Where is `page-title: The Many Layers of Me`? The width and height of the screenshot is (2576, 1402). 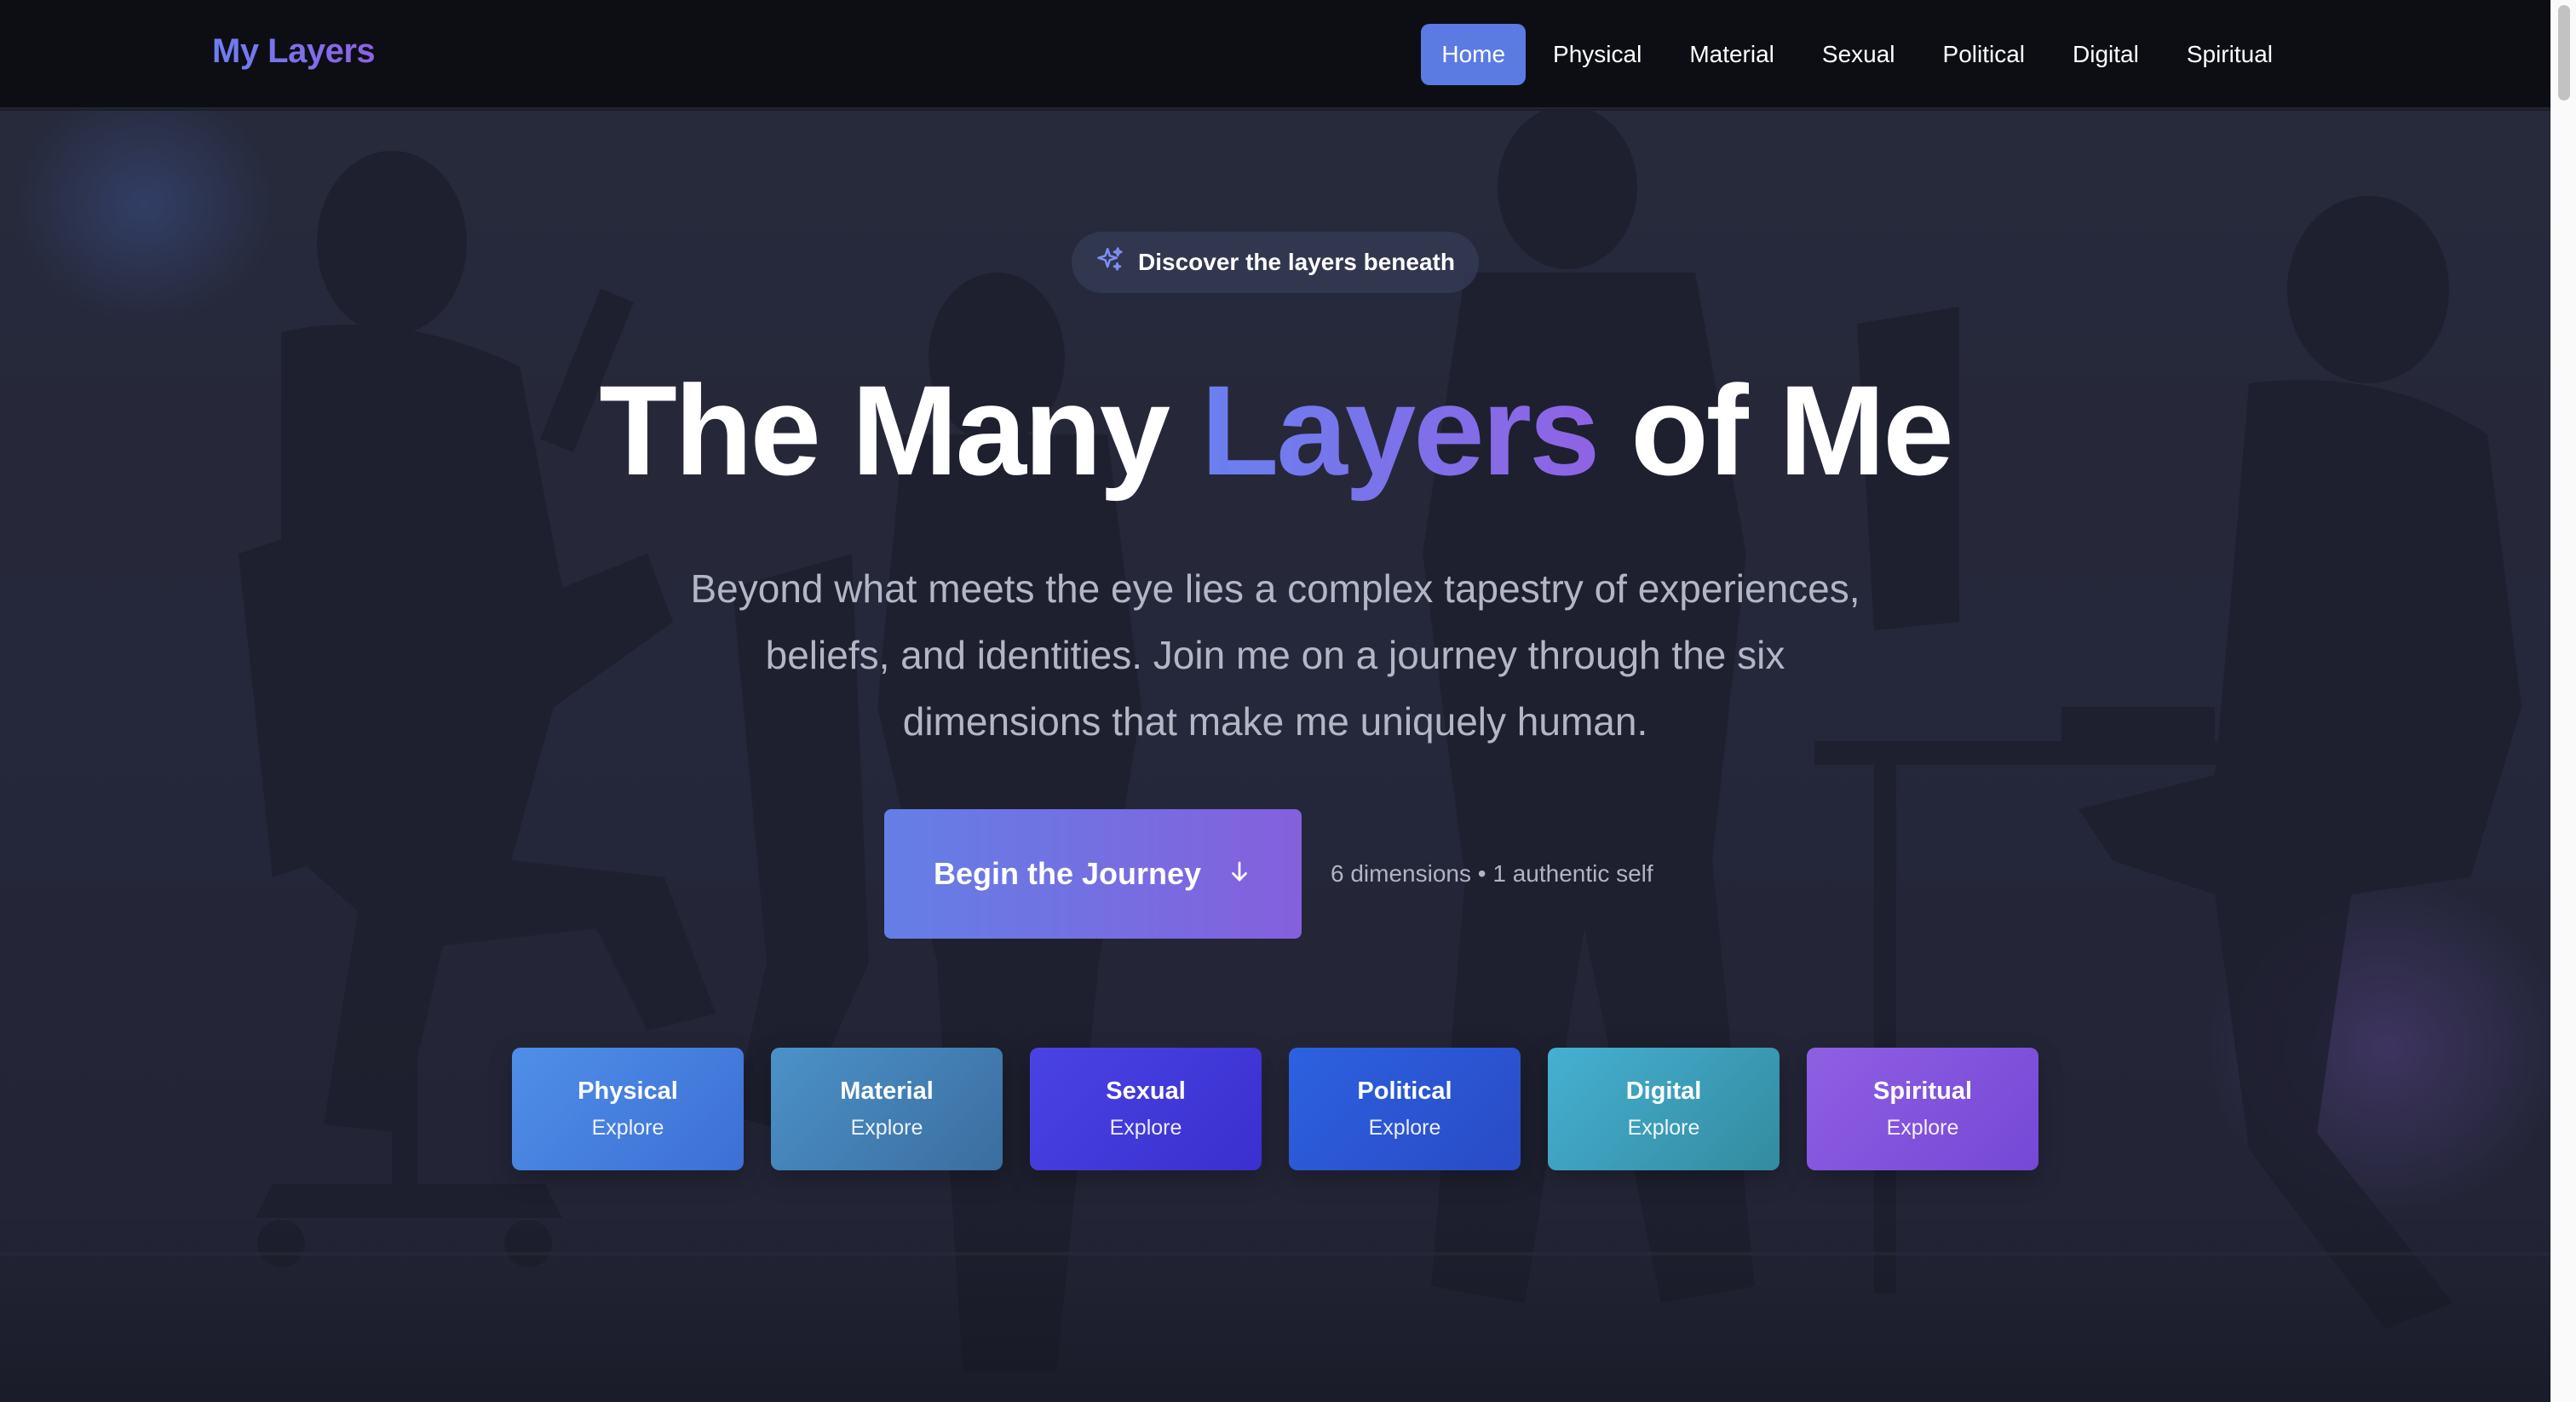
page-title: The Many Layers of Me is located at coordinates (1275, 430).